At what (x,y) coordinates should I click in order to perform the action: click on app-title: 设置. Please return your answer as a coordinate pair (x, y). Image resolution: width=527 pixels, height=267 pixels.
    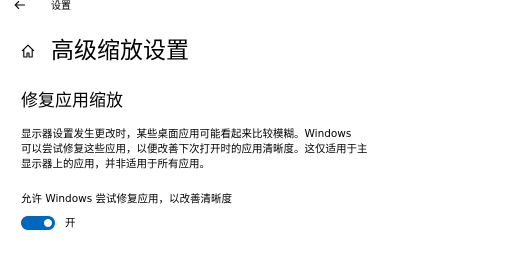
    Looking at the image, I should click on (61, 6).